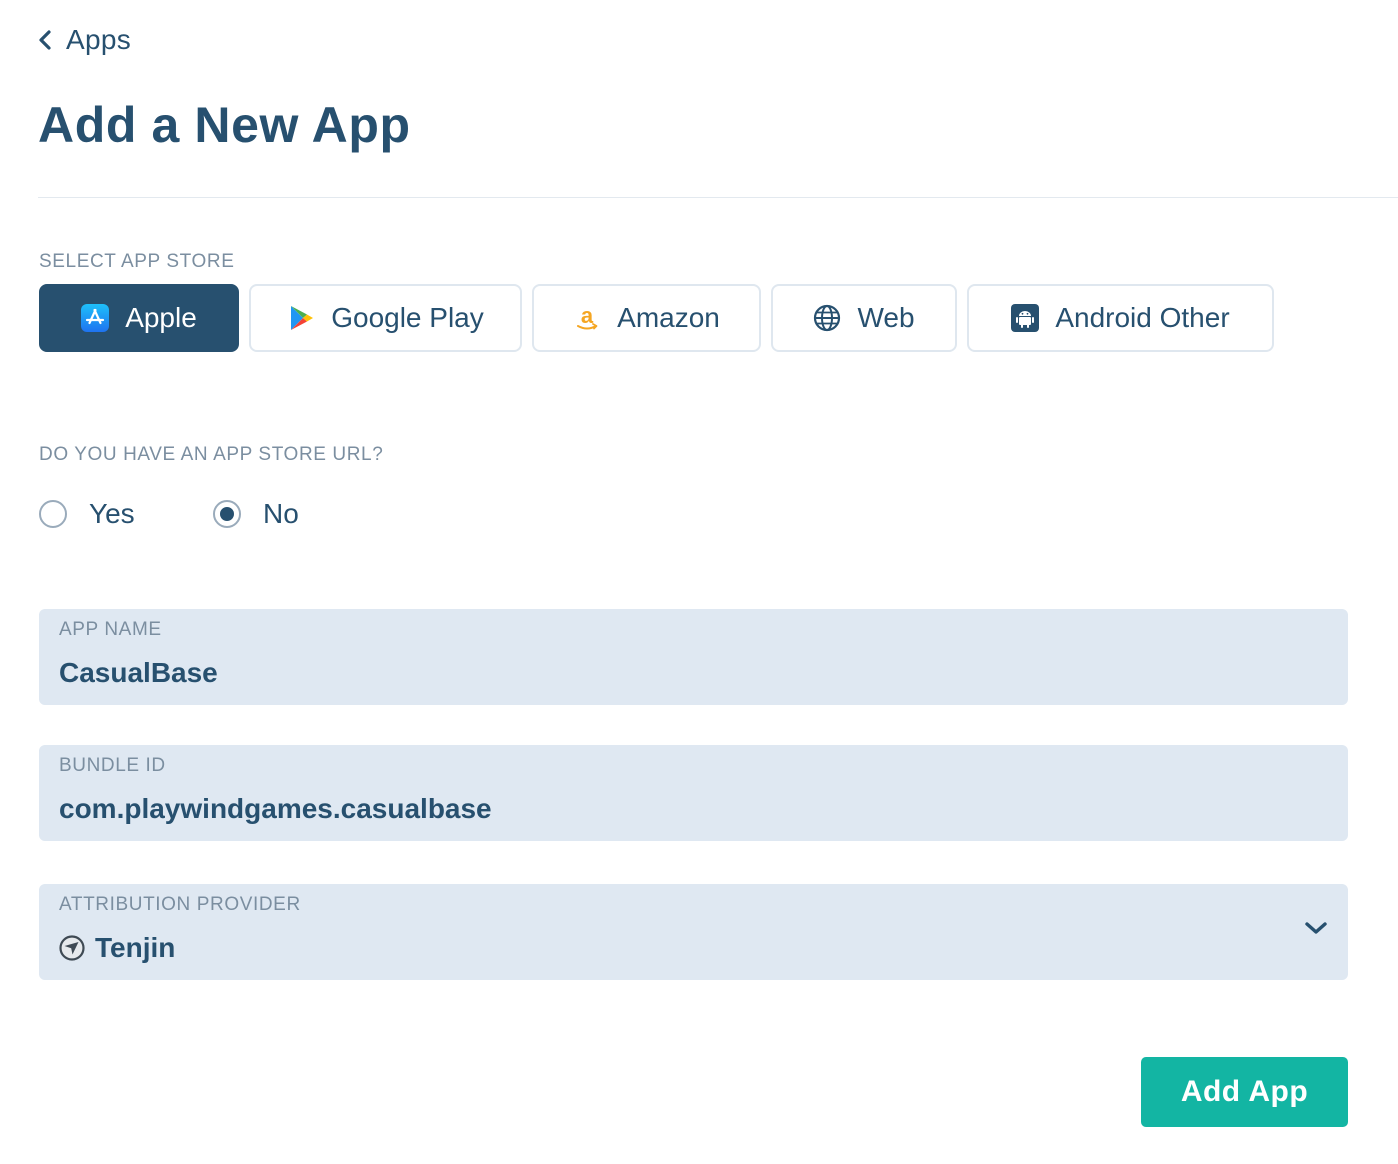 The height and width of the screenshot is (1164, 1398). What do you see at coordinates (211, 454) in the screenshot?
I see `app-store-url-question: DO YOU HAVE AN APP STORE URL?` at bounding box center [211, 454].